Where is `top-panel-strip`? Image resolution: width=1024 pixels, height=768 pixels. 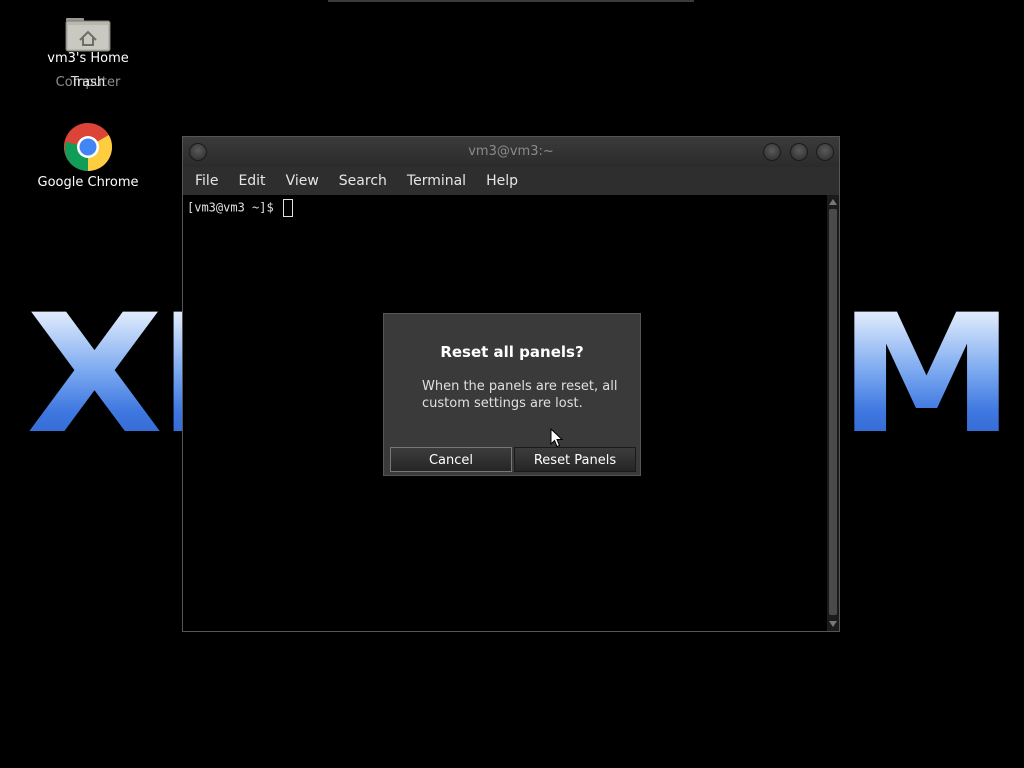 top-panel-strip is located at coordinates (511, 1).